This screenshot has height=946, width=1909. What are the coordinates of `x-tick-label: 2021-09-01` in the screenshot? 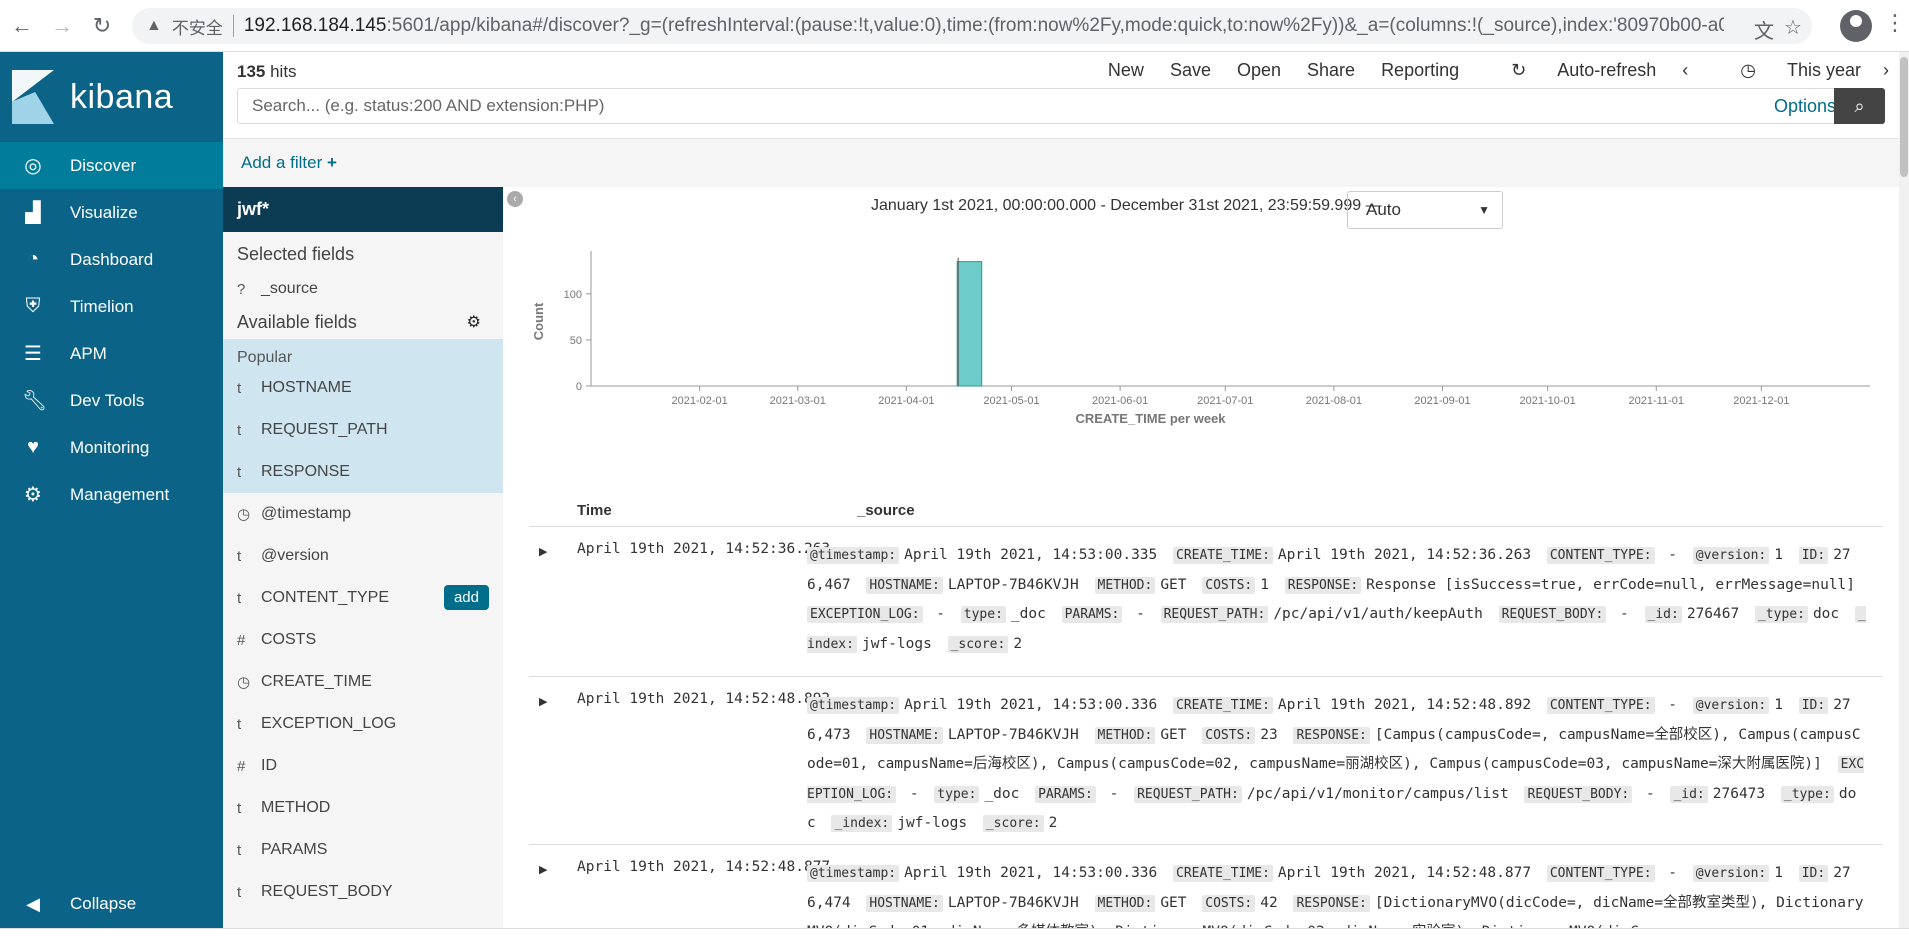 It's located at (1442, 401).